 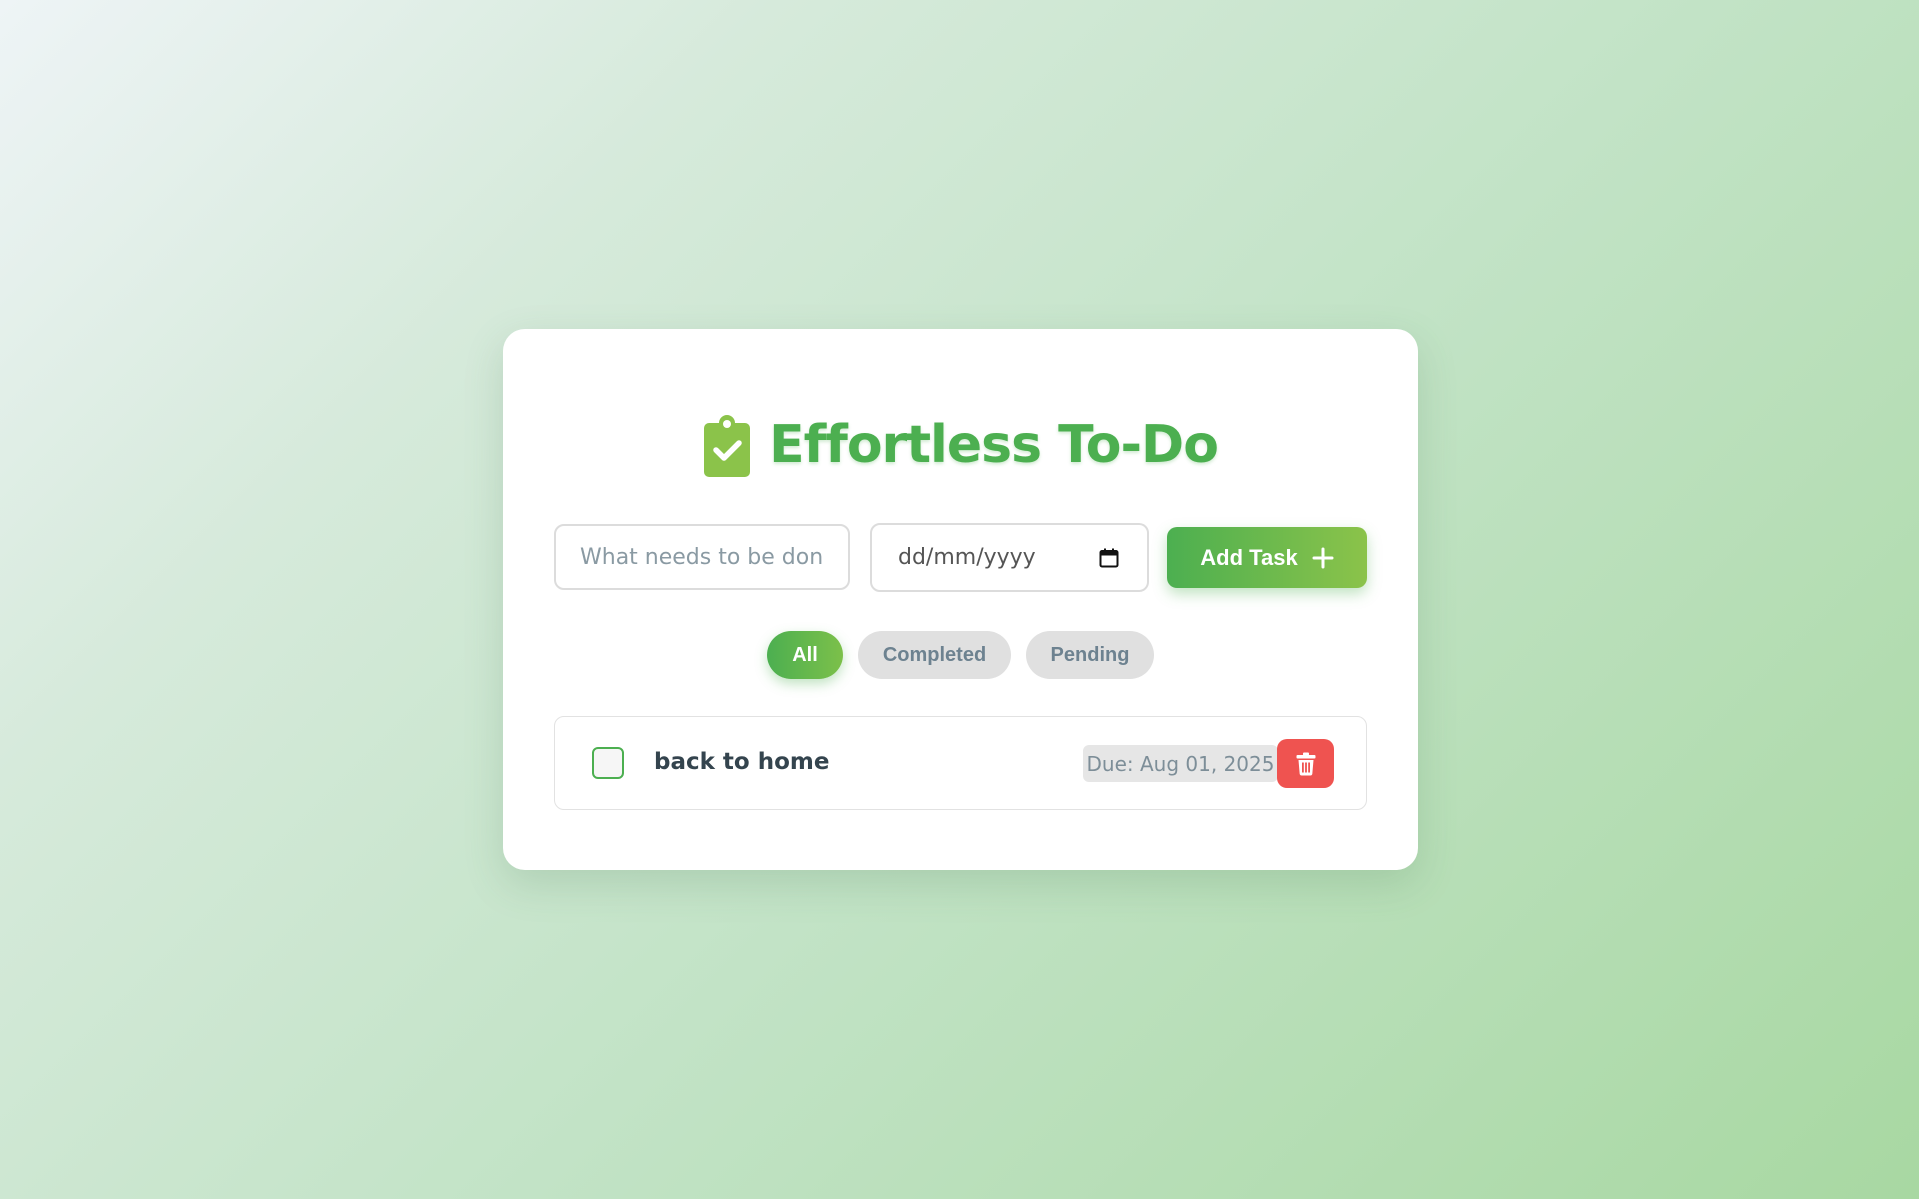 I want to click on add-task-button: Add Task, so click(x=1267, y=557).